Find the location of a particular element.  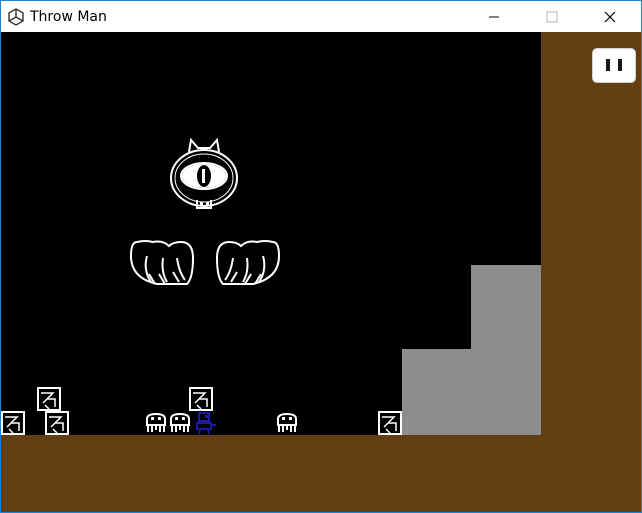

minimize-button is located at coordinates (494, 16).